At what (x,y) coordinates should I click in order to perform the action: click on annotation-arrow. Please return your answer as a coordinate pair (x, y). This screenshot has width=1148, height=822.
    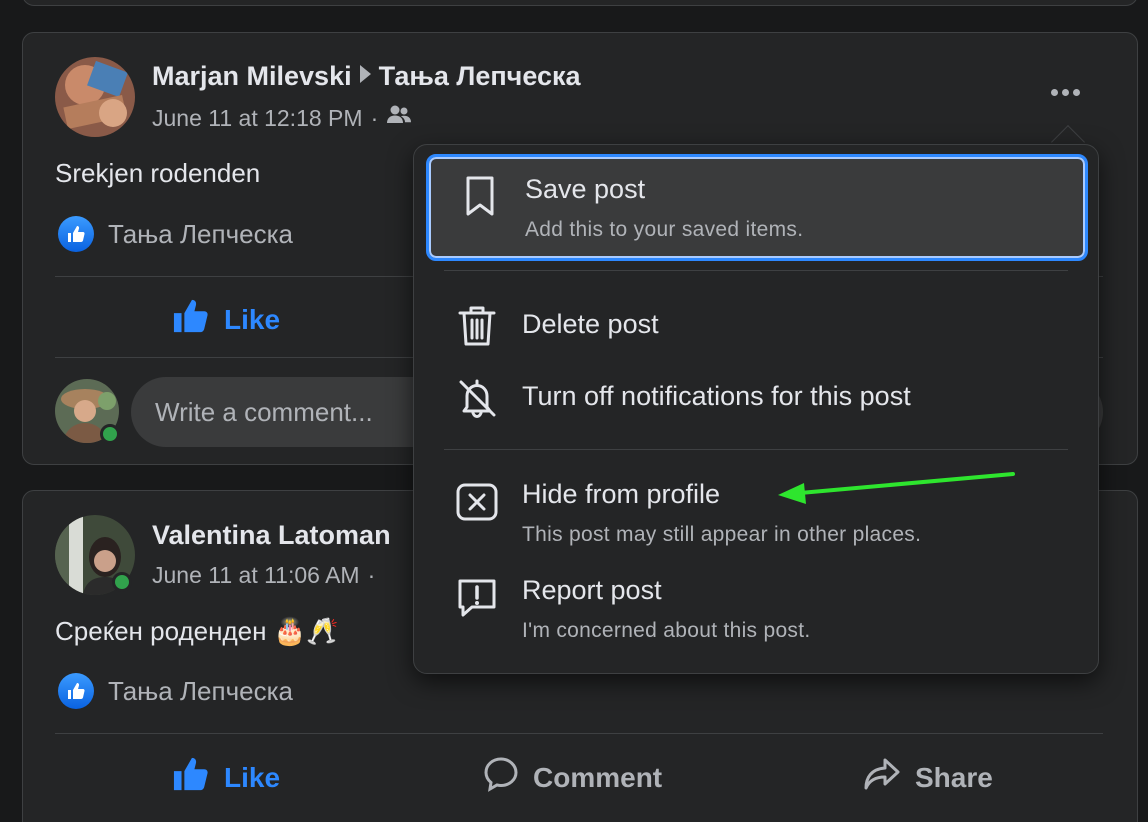
    Looking at the image, I should click on (896, 488).